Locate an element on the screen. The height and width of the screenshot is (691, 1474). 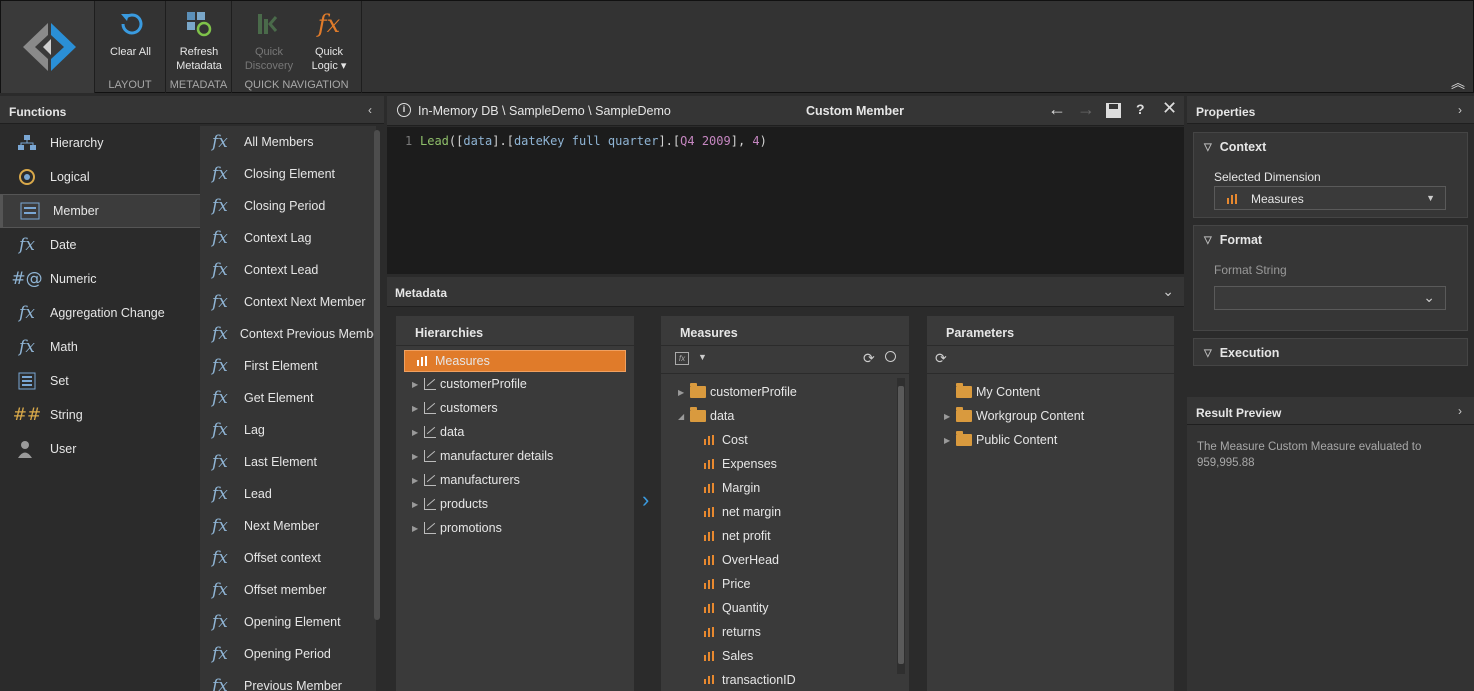
back-arrow-icon: ← is located at coordinates (1057, 109).